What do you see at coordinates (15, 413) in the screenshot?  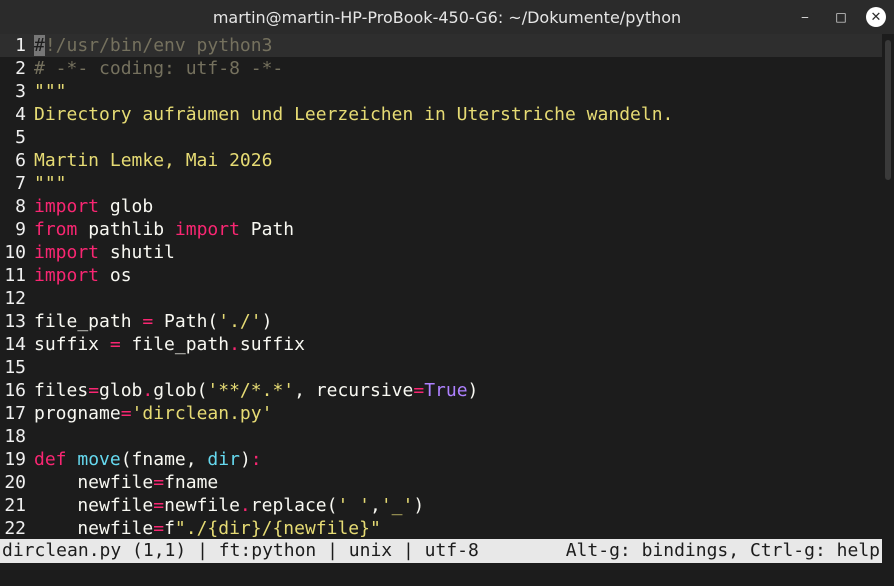 I see `line-number: 17` at bounding box center [15, 413].